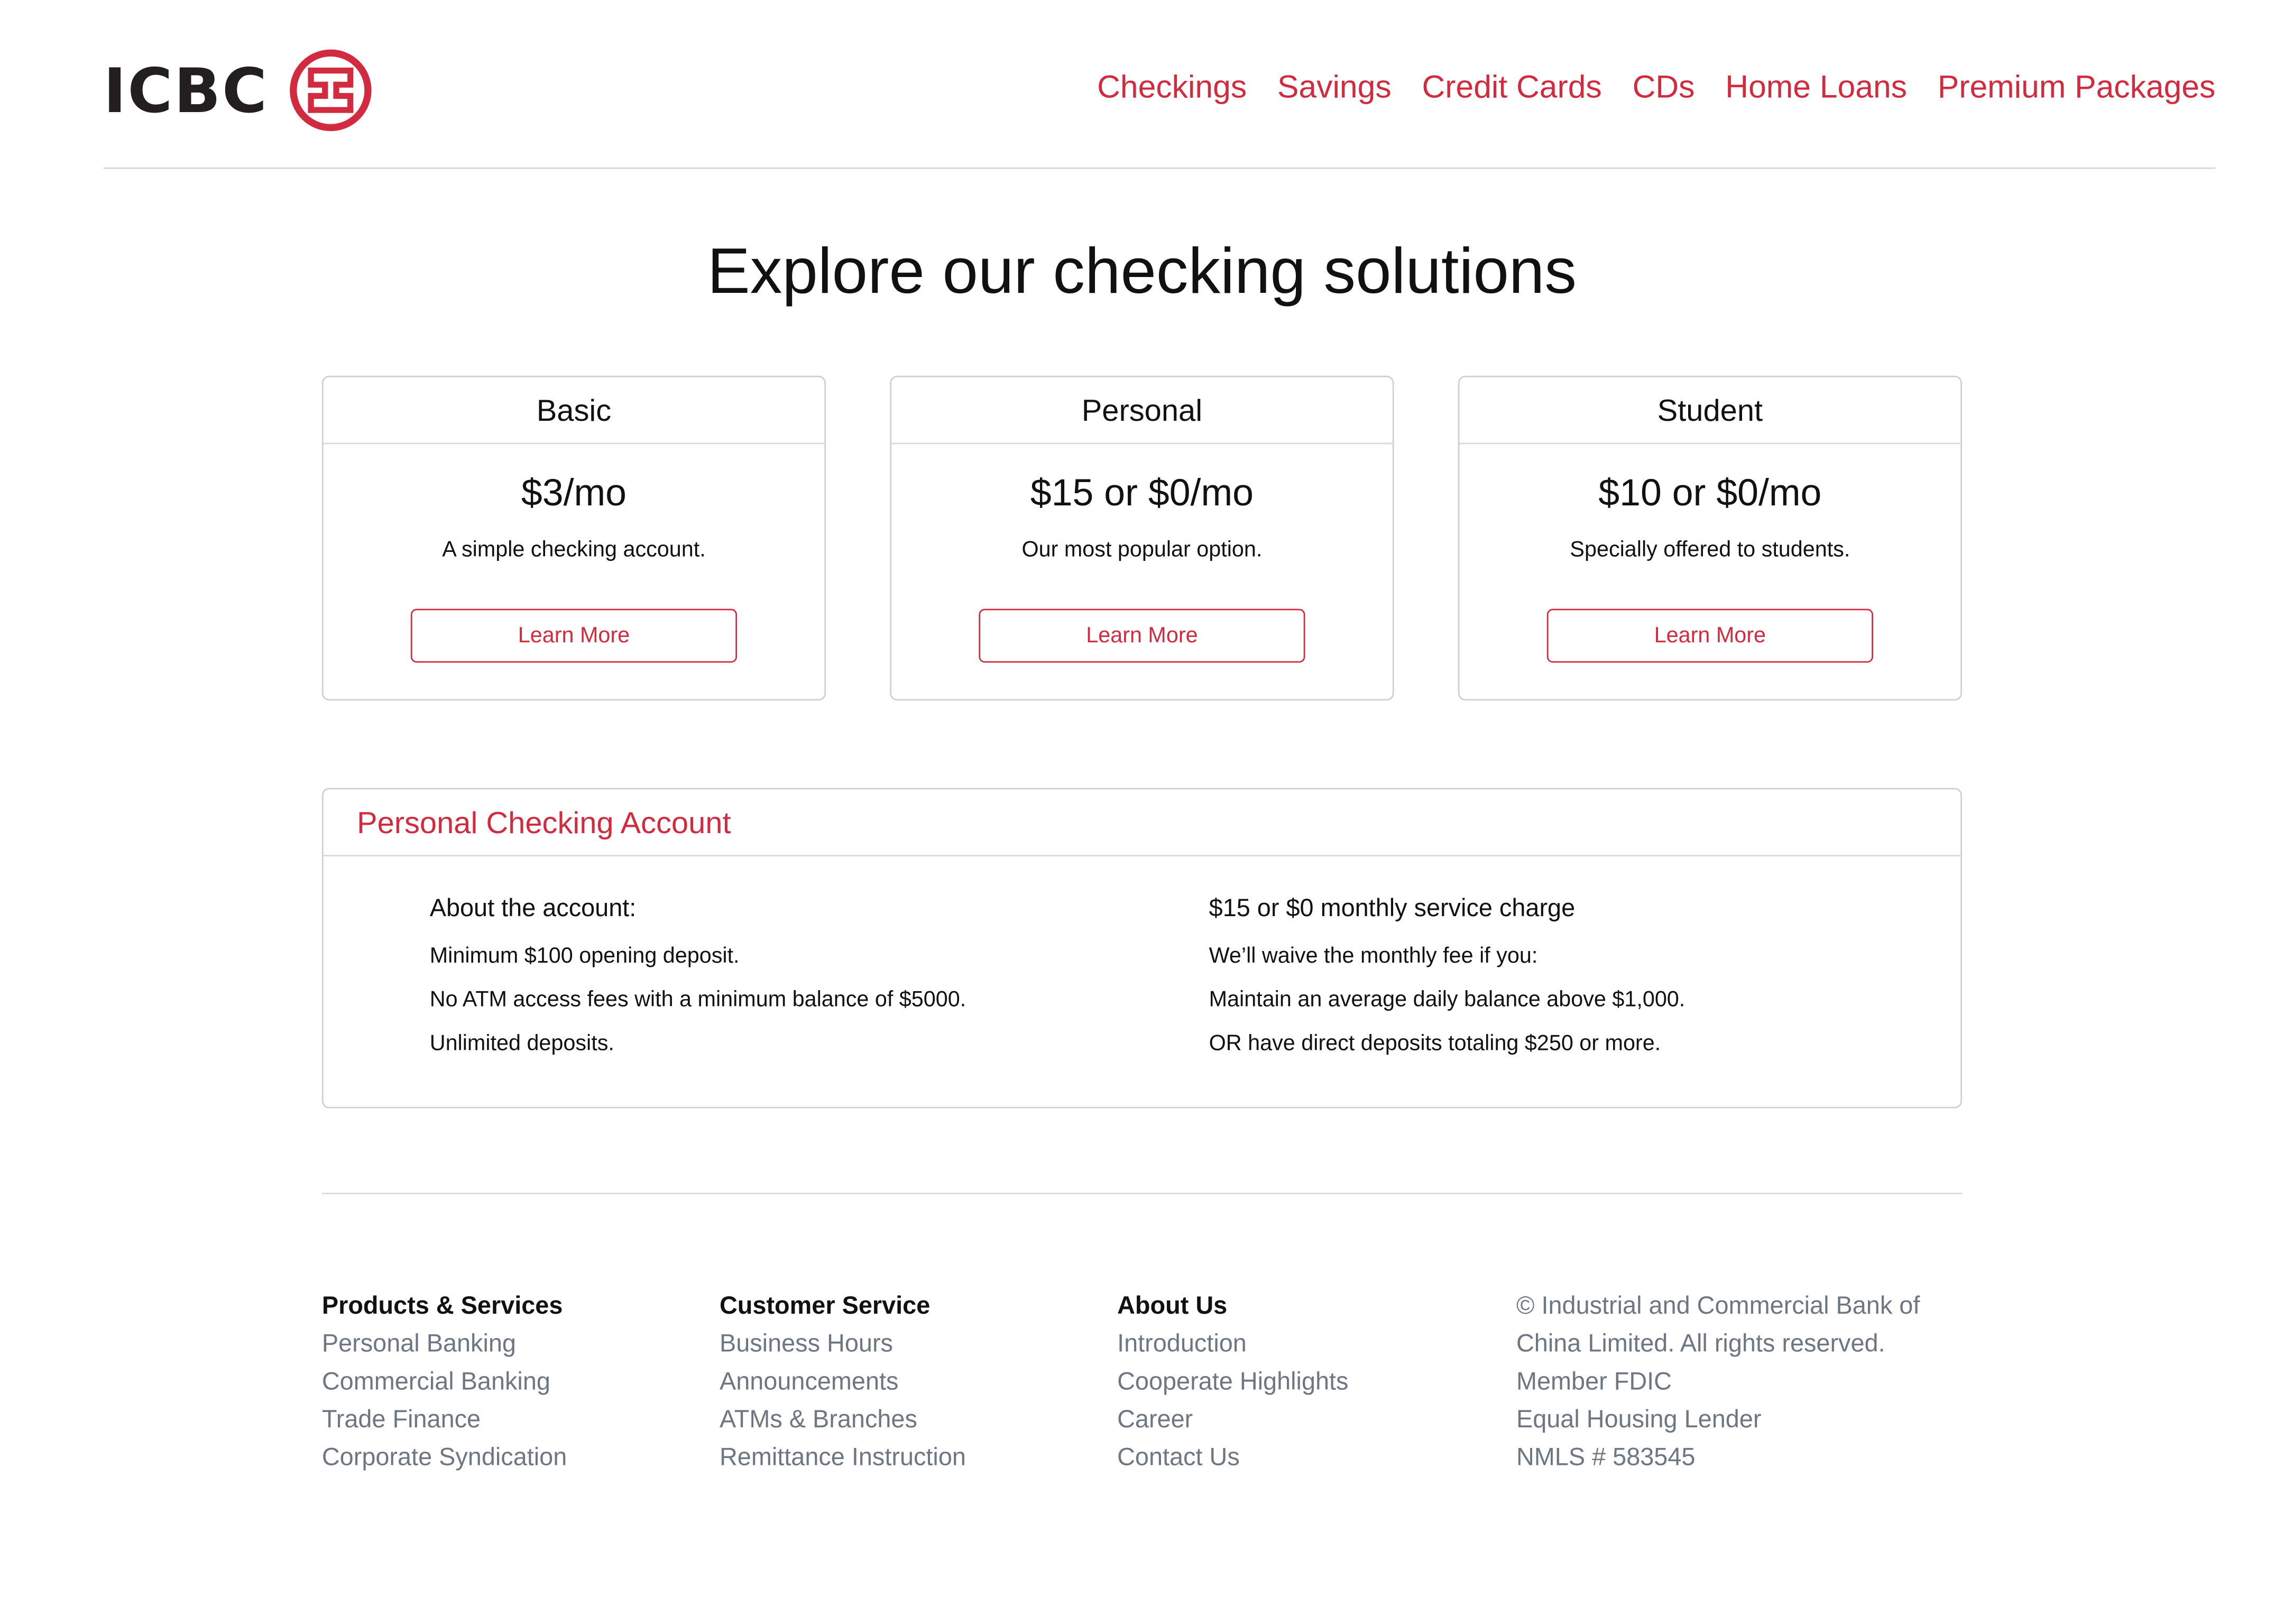 Image resolution: width=2284 pixels, height=1624 pixels. Describe the element at coordinates (1700, 1344) in the screenshot. I see `footer-legal-line: China Limited. All rights reserved.` at that location.